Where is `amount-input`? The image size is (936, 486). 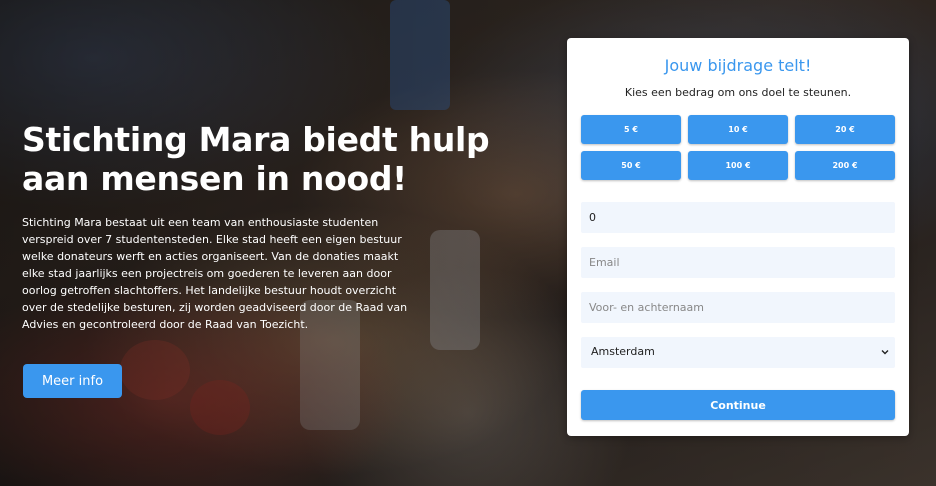
amount-input is located at coordinates (738, 217).